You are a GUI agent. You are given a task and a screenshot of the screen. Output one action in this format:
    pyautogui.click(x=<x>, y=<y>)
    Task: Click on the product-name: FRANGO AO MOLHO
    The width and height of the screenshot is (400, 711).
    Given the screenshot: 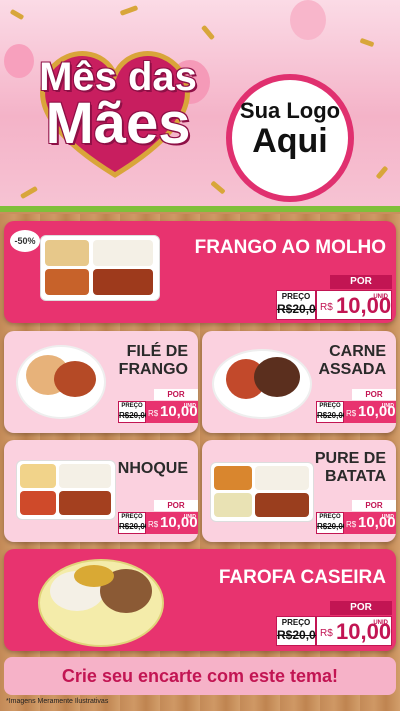 What is the action you would take?
    pyautogui.click(x=290, y=247)
    